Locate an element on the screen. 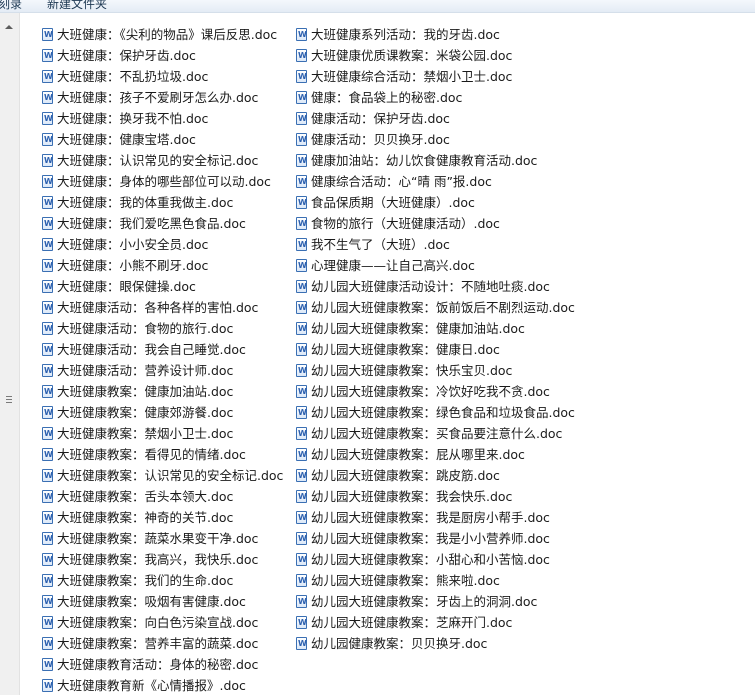 The width and height of the screenshot is (755, 696). file-name: 幼儿园大班健康教案：牙齿上的洞洞.doc is located at coordinates (424, 601).